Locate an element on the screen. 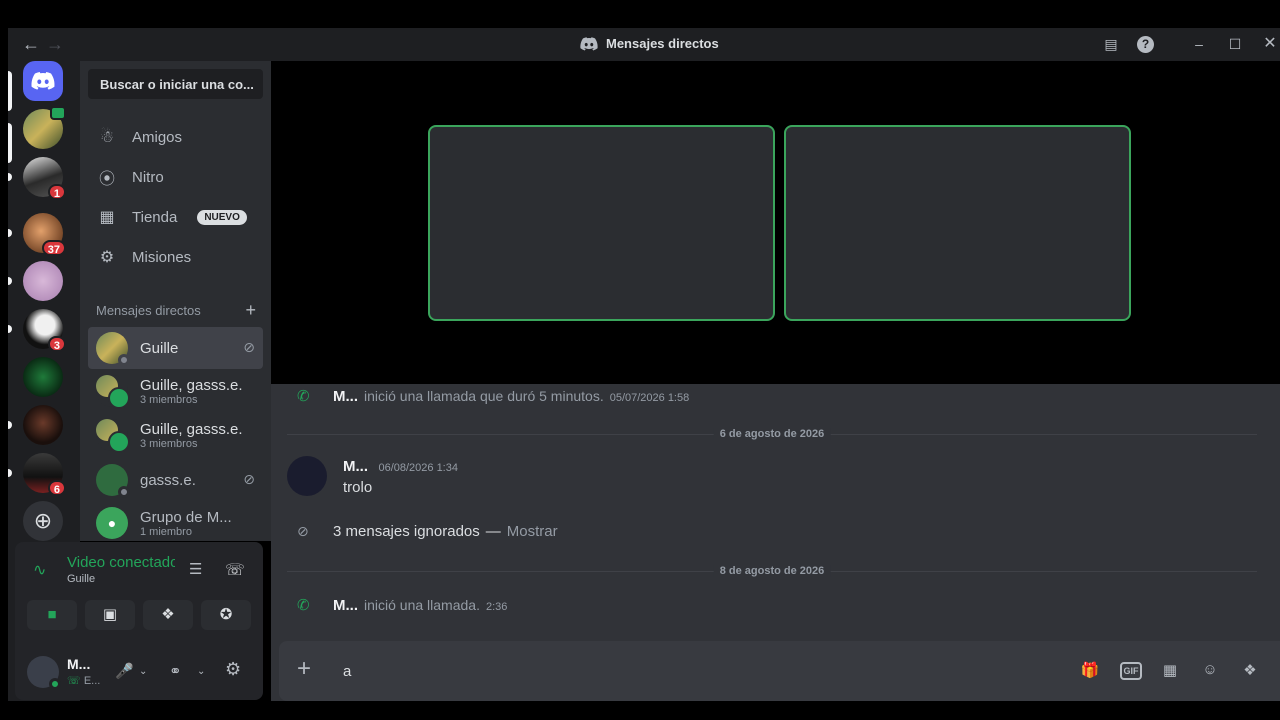  selected-pill is located at coordinates (10, 91).